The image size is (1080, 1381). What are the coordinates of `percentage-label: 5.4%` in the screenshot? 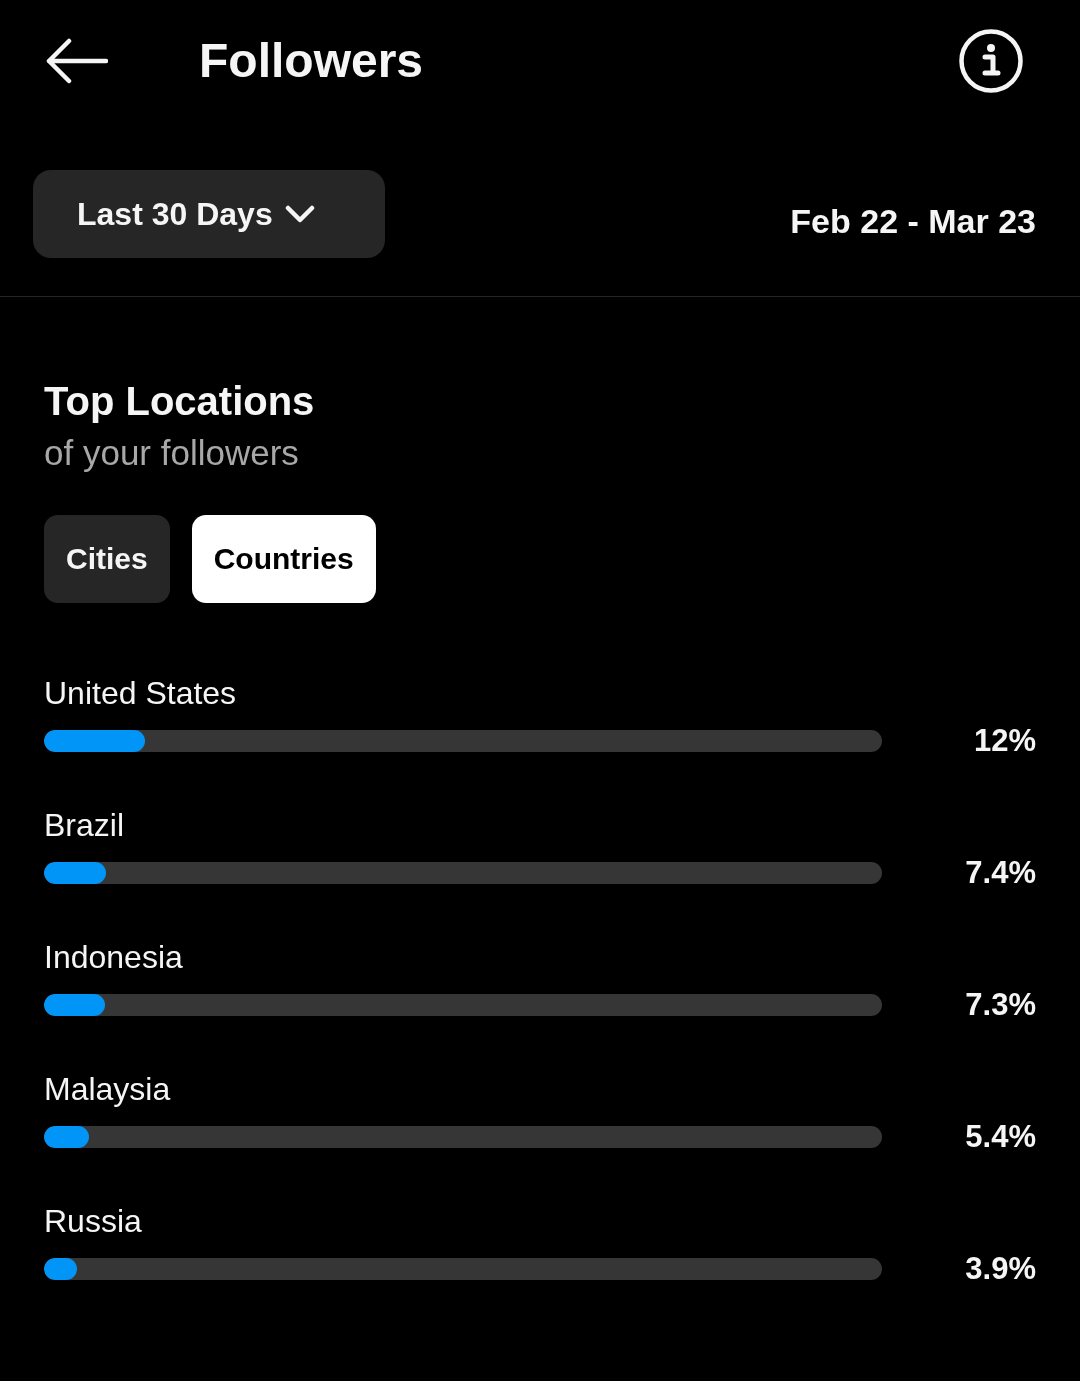 It's located at (1000, 1137).